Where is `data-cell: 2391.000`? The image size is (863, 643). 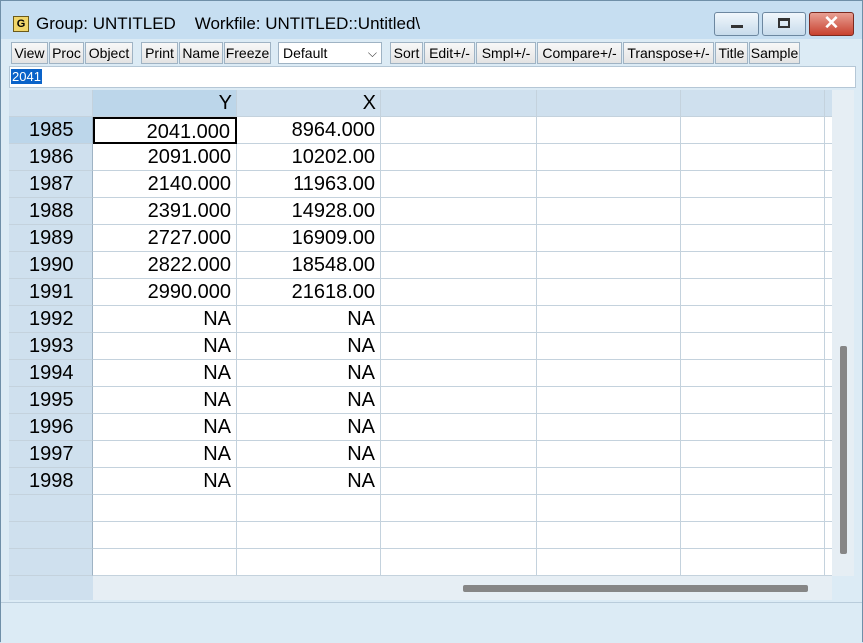
data-cell: 2391.000 is located at coordinates (165, 211).